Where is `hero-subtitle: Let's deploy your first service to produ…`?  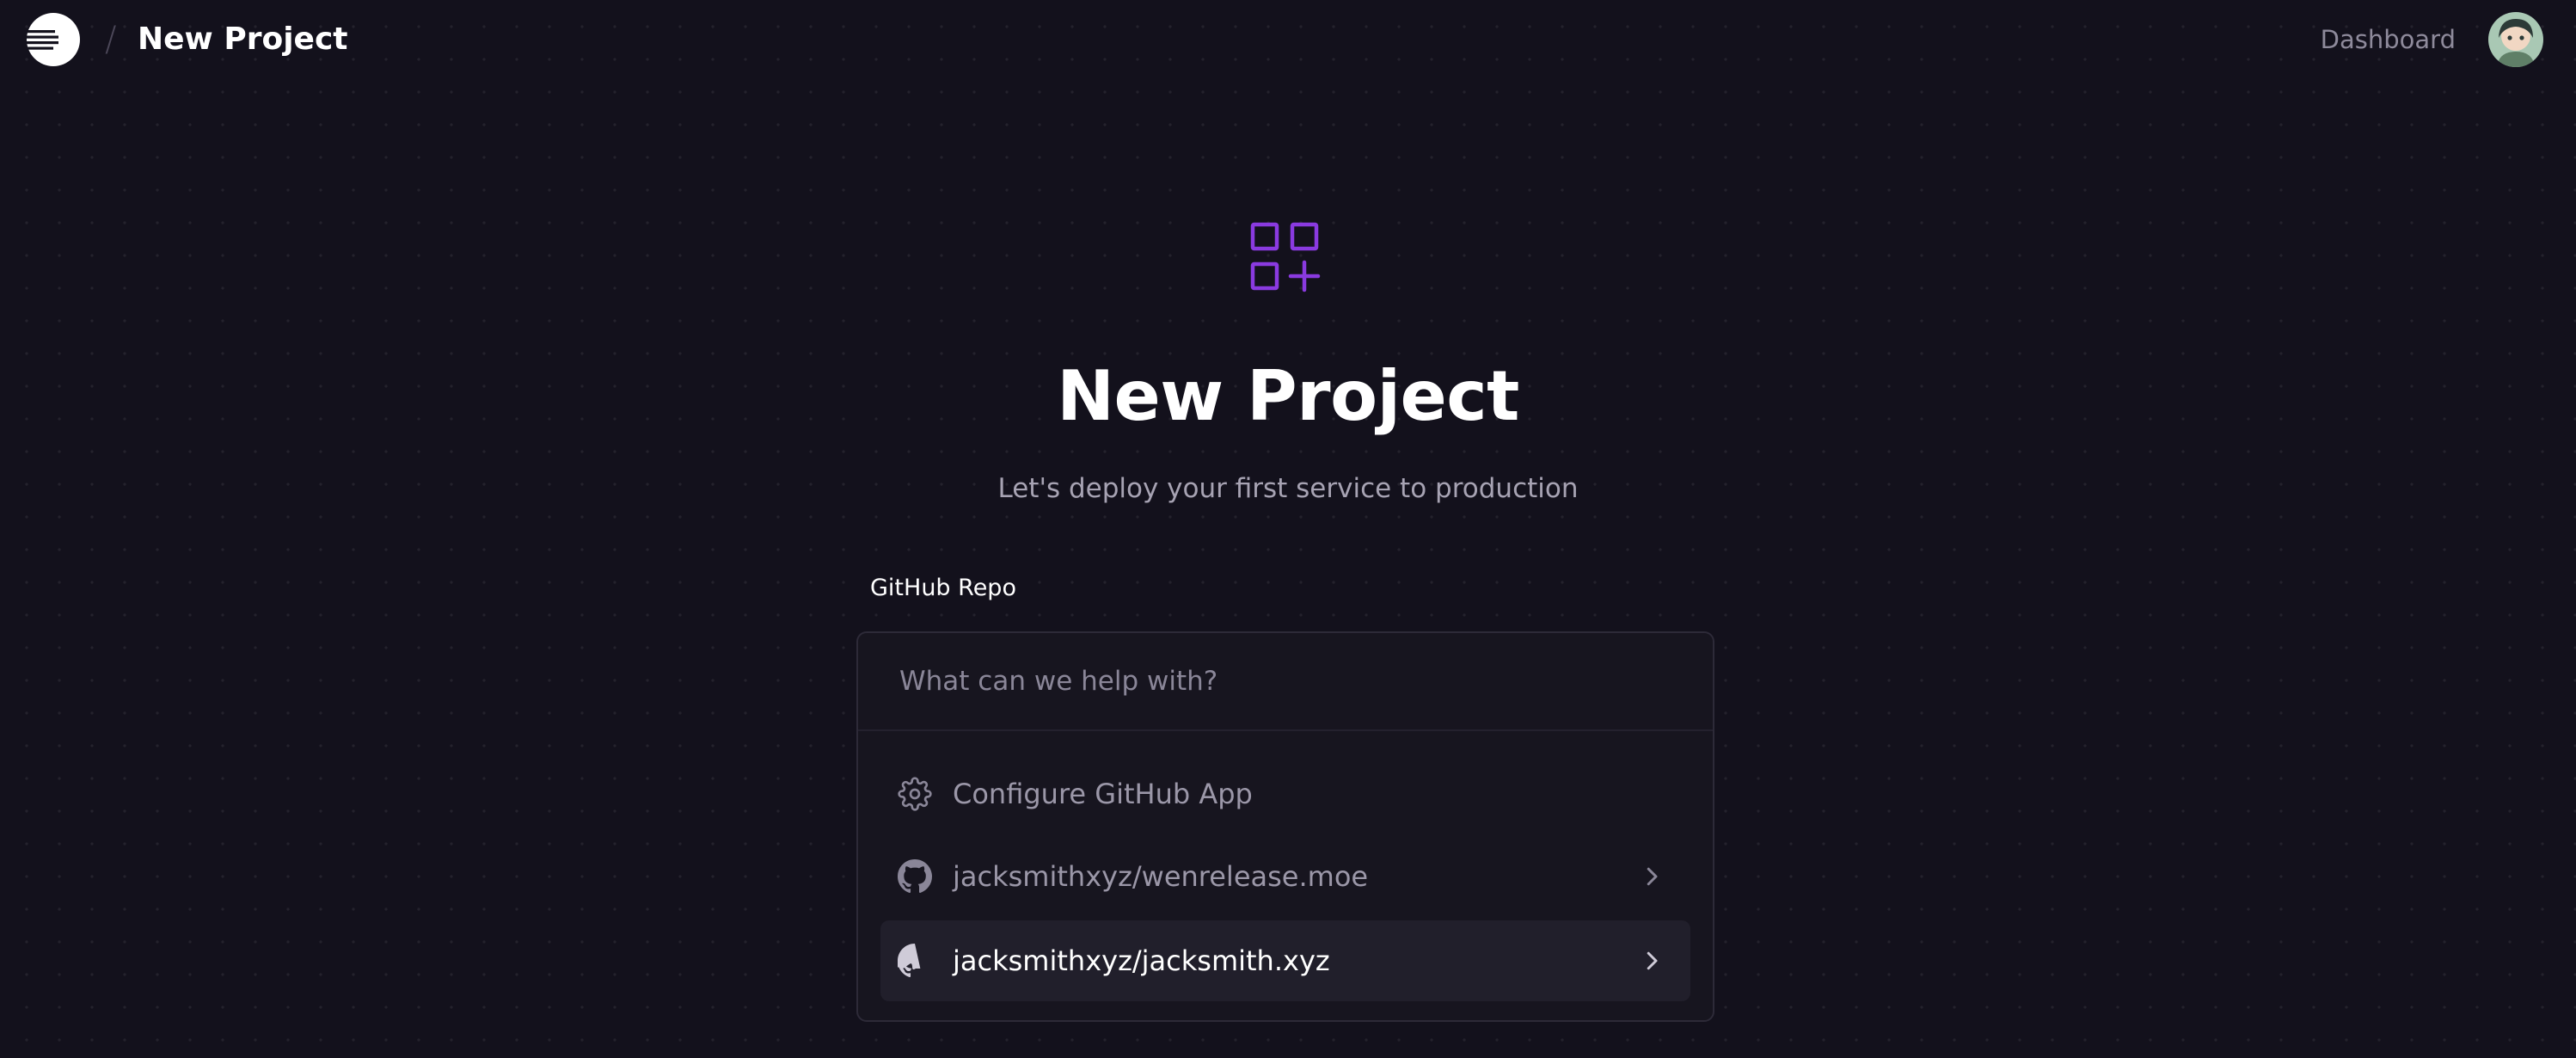
hero-subtitle: Let's deploy your first service to produ… is located at coordinates (1288, 488).